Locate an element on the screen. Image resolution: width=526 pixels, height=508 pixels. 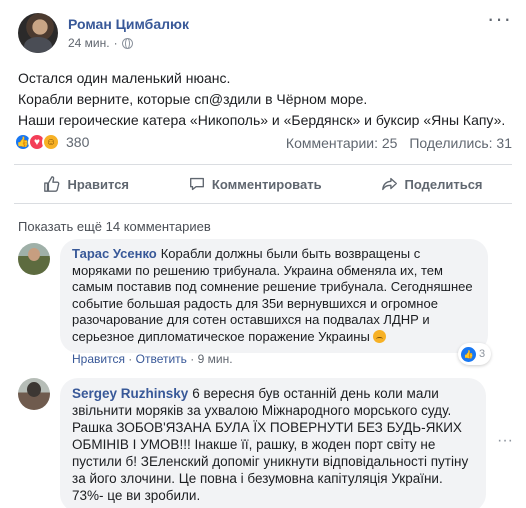
shares-count-link: Поделились: 31 is located at coordinates (460, 143).